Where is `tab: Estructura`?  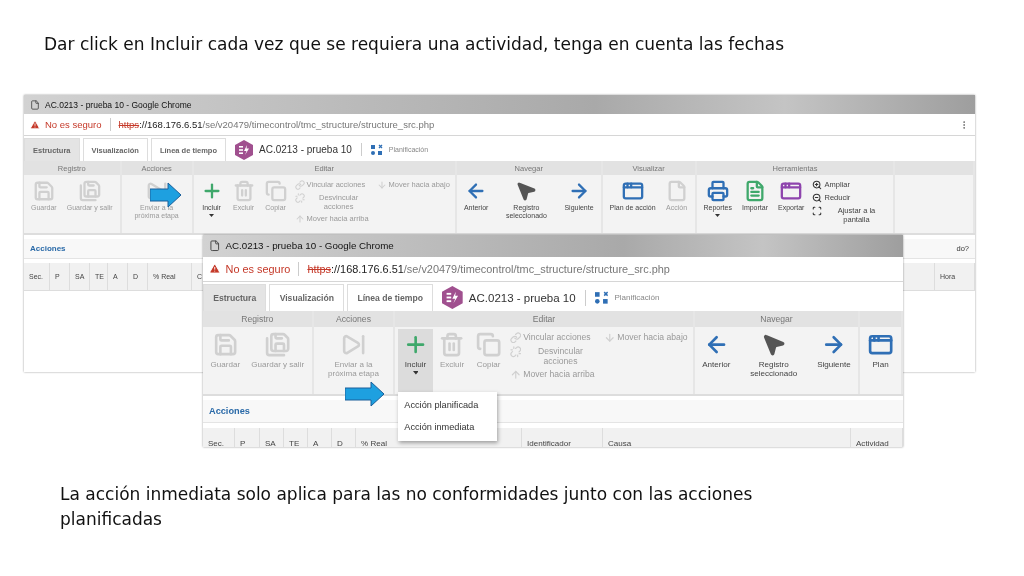
tab: Estructura is located at coordinates (235, 297).